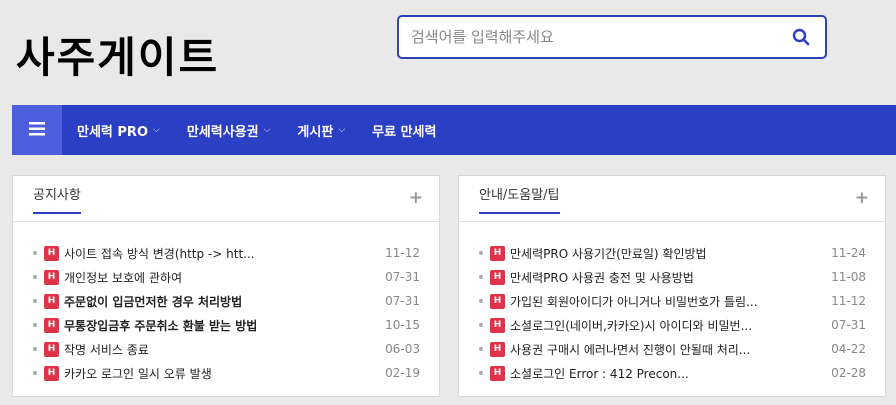  I want to click on hamburger-icon, so click(37, 130).